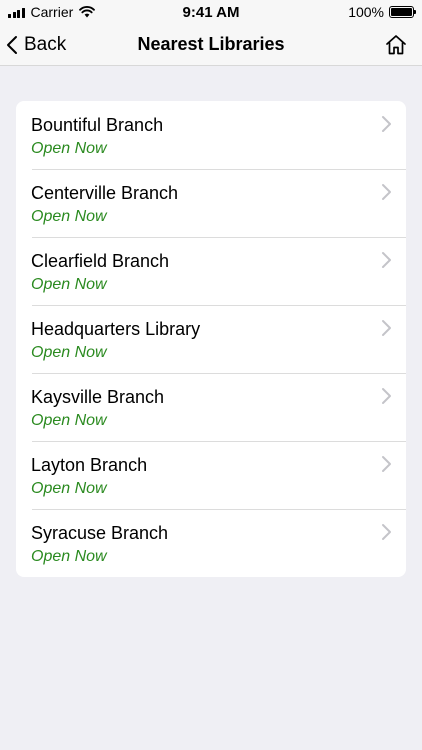  What do you see at coordinates (105, 193) in the screenshot?
I see `library-name: Centerville Branch` at bounding box center [105, 193].